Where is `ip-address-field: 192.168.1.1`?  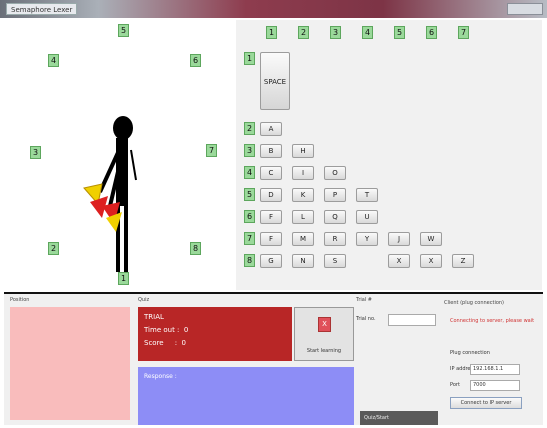 ip-address-field: 192.168.1.1 is located at coordinates (495, 369).